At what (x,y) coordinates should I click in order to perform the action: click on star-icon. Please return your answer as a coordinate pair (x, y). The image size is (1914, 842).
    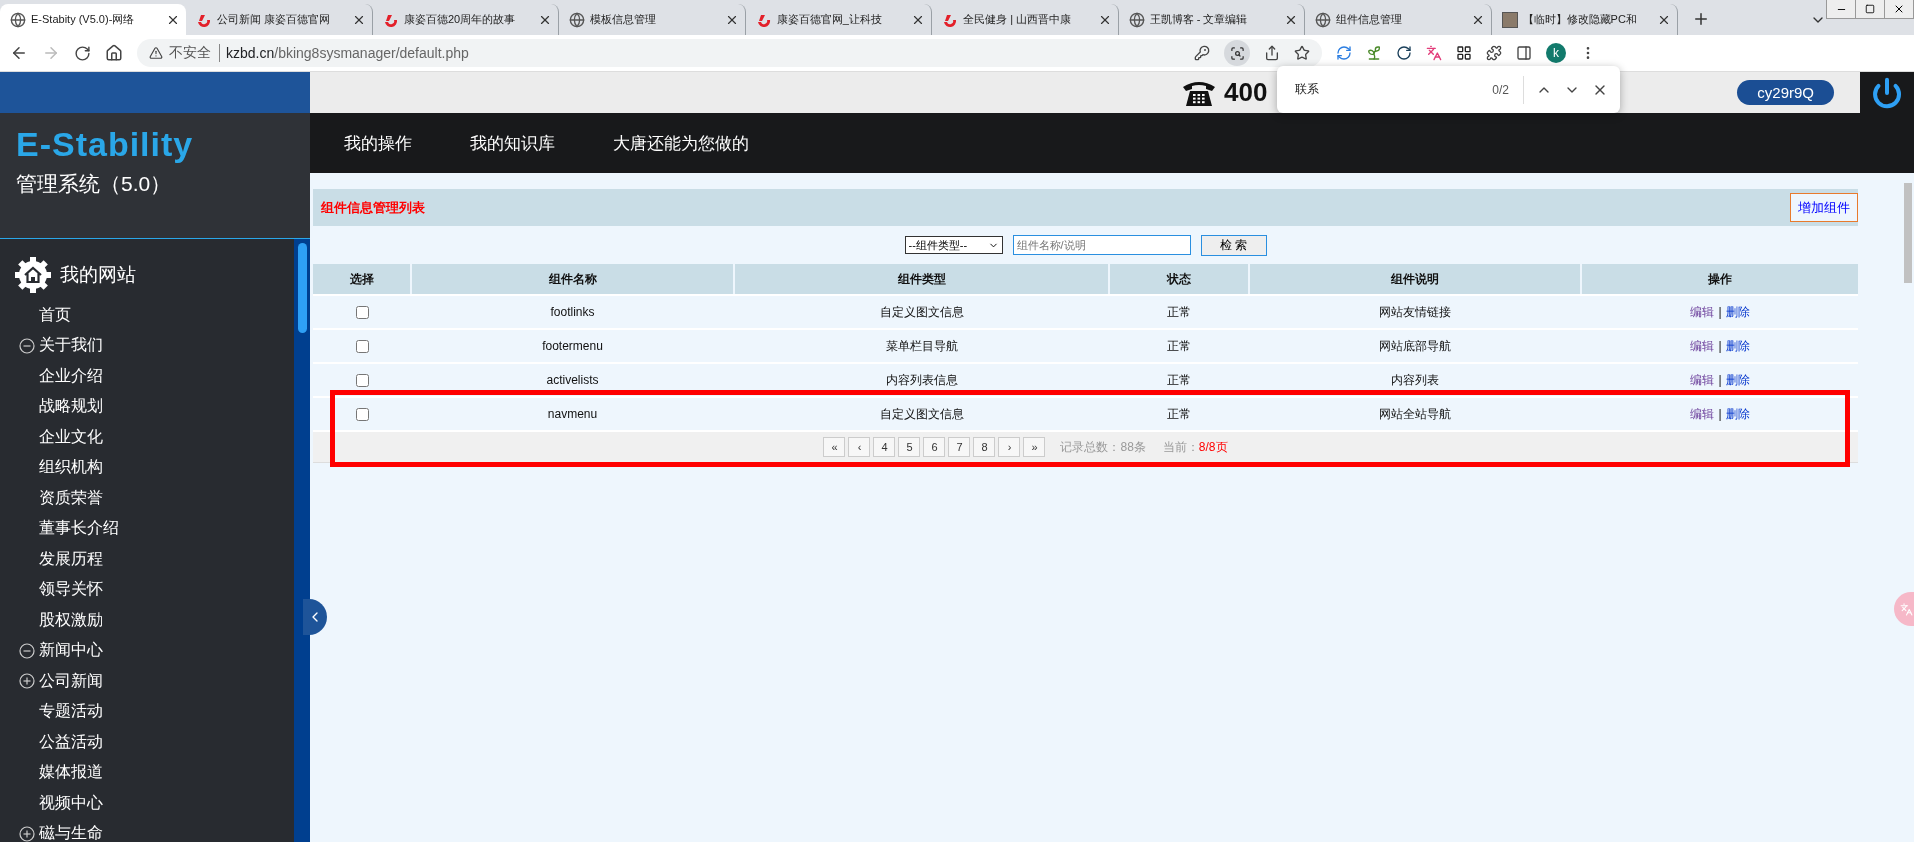
    Looking at the image, I should click on (1302, 53).